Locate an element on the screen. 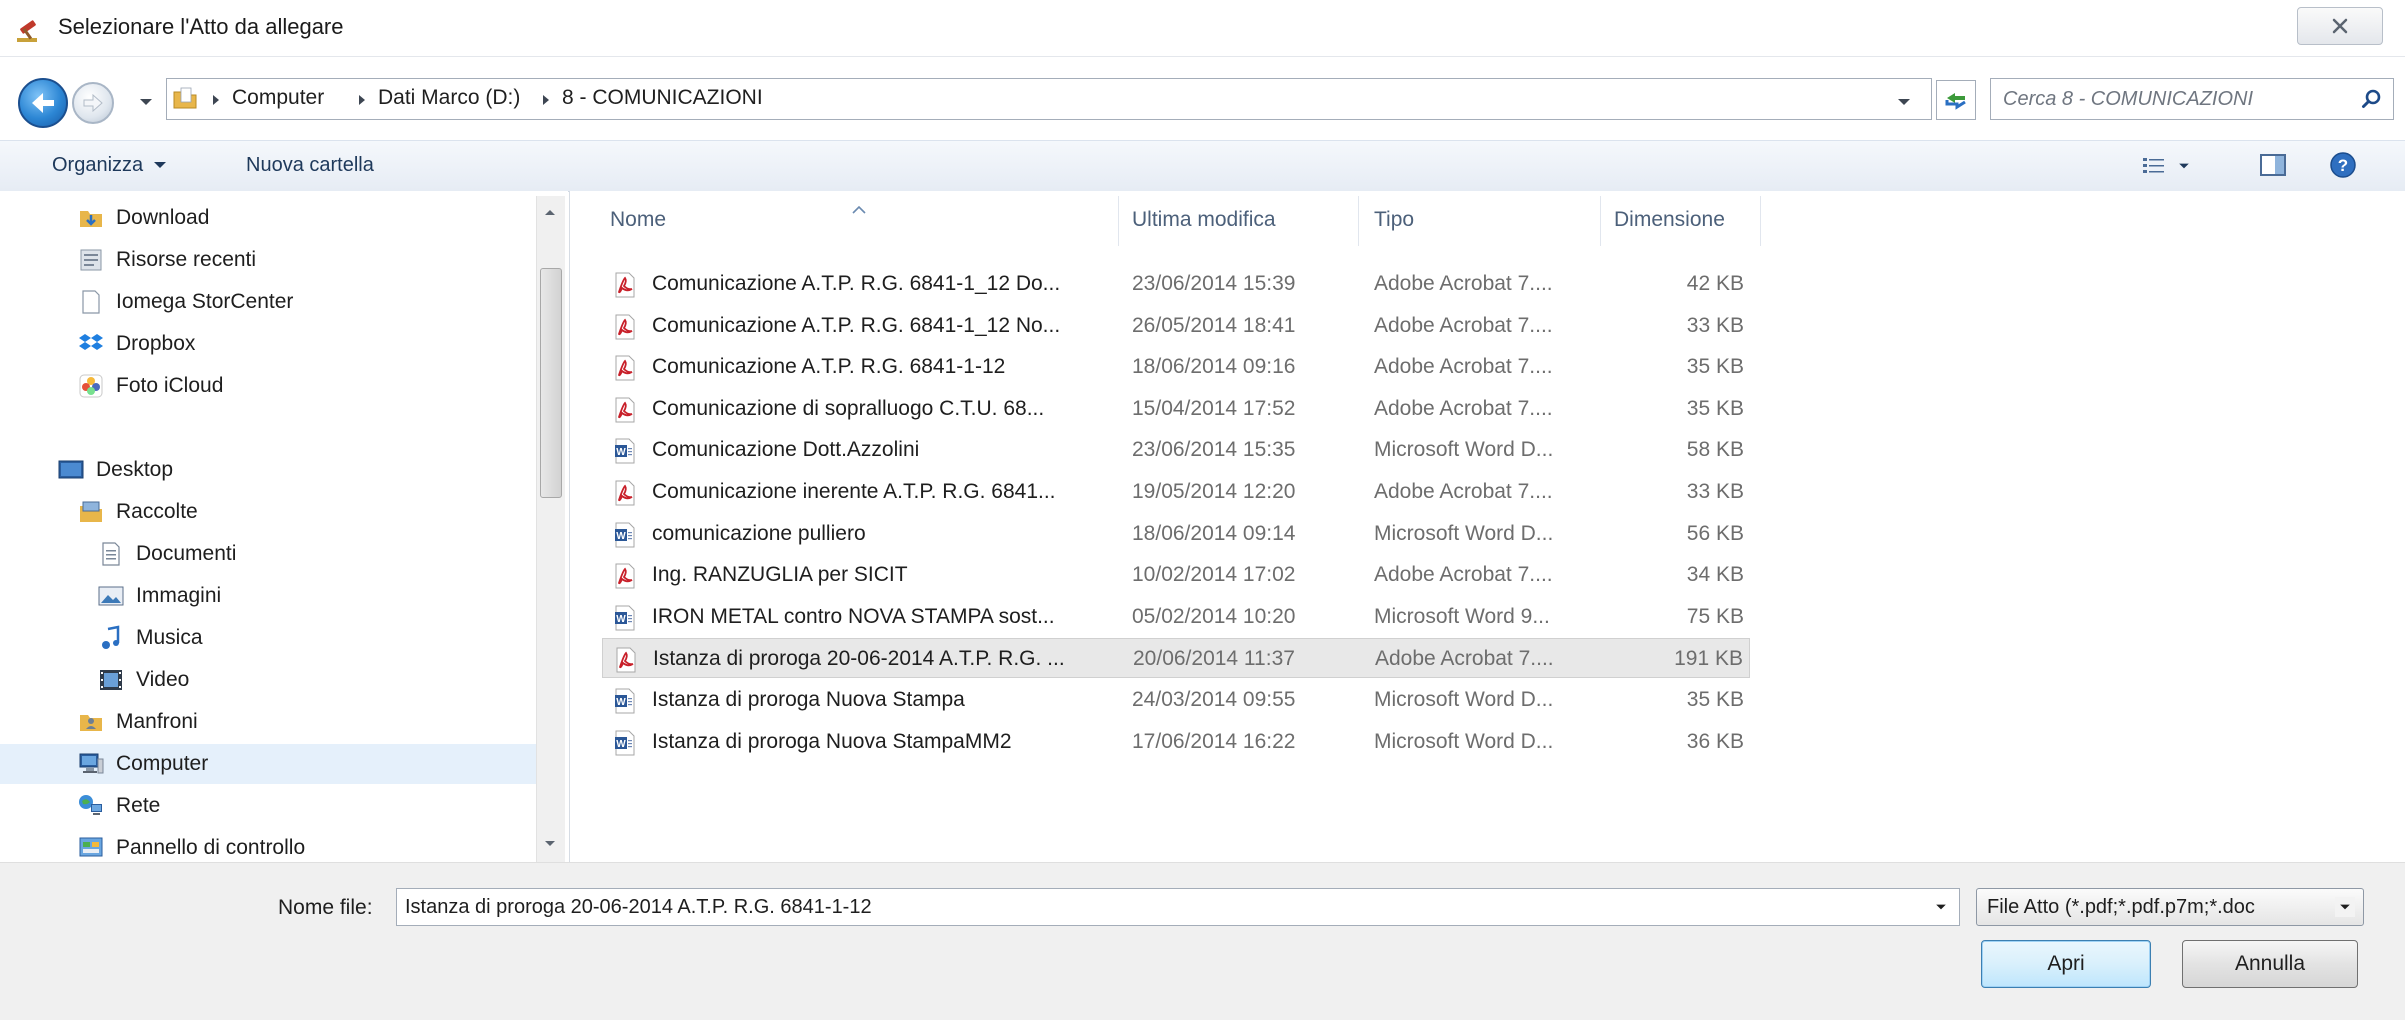 Image resolution: width=2405 pixels, height=1020 pixels. search-input is located at coordinates (2168, 99).